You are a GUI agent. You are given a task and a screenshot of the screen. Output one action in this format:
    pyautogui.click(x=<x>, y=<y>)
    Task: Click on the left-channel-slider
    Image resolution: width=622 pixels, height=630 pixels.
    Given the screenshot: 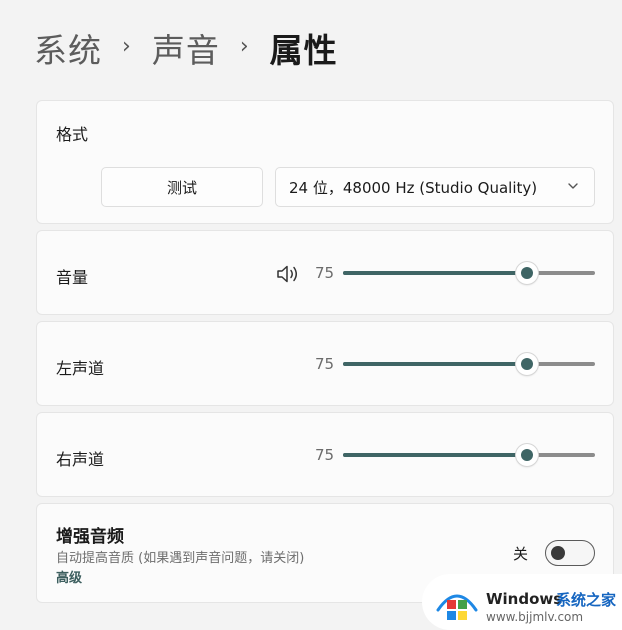 What is the action you would take?
    pyautogui.click(x=469, y=364)
    